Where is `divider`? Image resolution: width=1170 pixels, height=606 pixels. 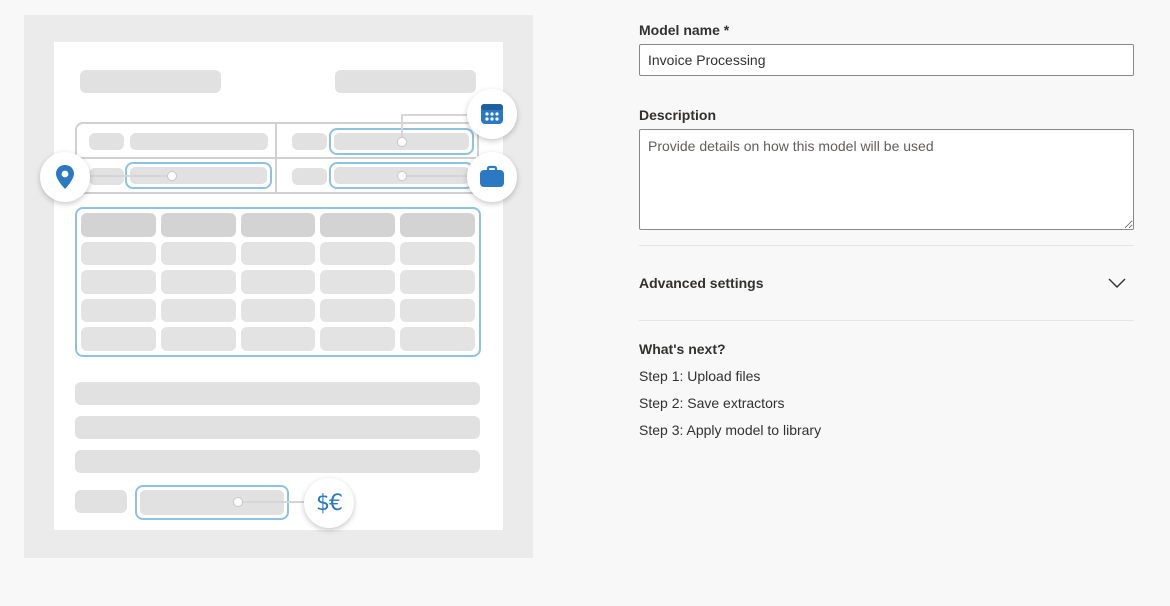
divider is located at coordinates (886, 320).